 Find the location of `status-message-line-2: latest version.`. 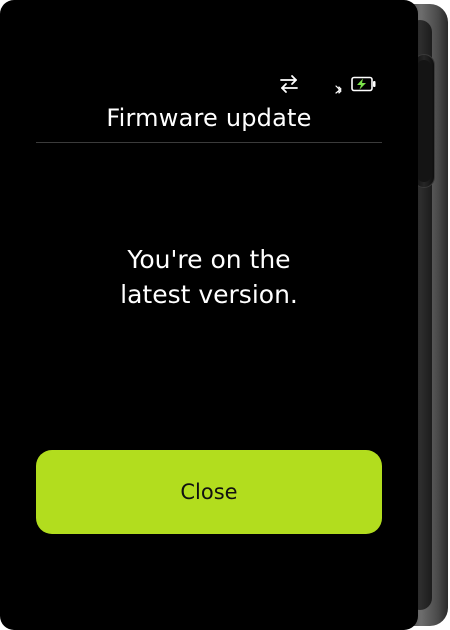

status-message-line-2: latest version. is located at coordinates (209, 294).